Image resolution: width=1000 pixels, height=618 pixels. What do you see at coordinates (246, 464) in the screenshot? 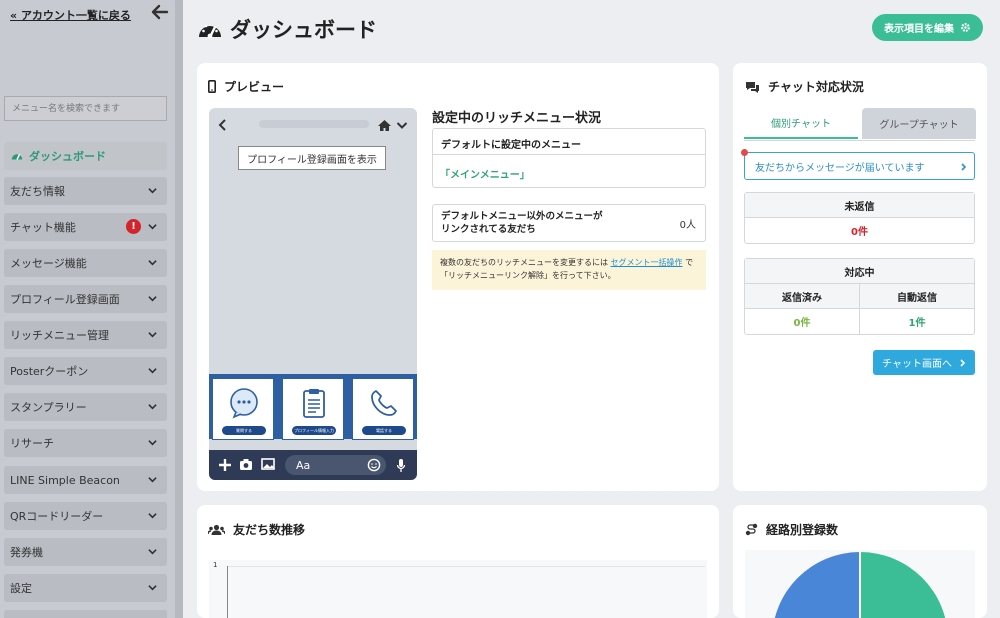
I see `camera-icon` at bounding box center [246, 464].